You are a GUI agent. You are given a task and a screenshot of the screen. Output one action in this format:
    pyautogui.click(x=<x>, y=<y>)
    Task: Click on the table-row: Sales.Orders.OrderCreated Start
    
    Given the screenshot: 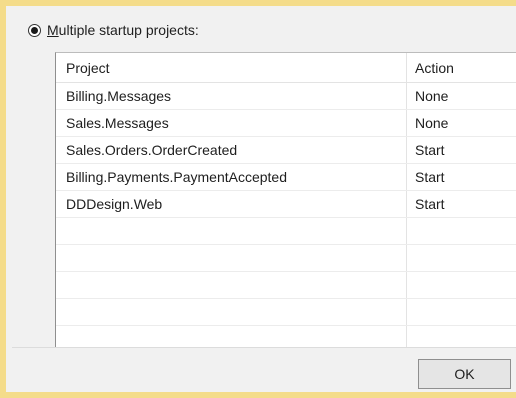 What is the action you would take?
    pyautogui.click(x=286, y=150)
    